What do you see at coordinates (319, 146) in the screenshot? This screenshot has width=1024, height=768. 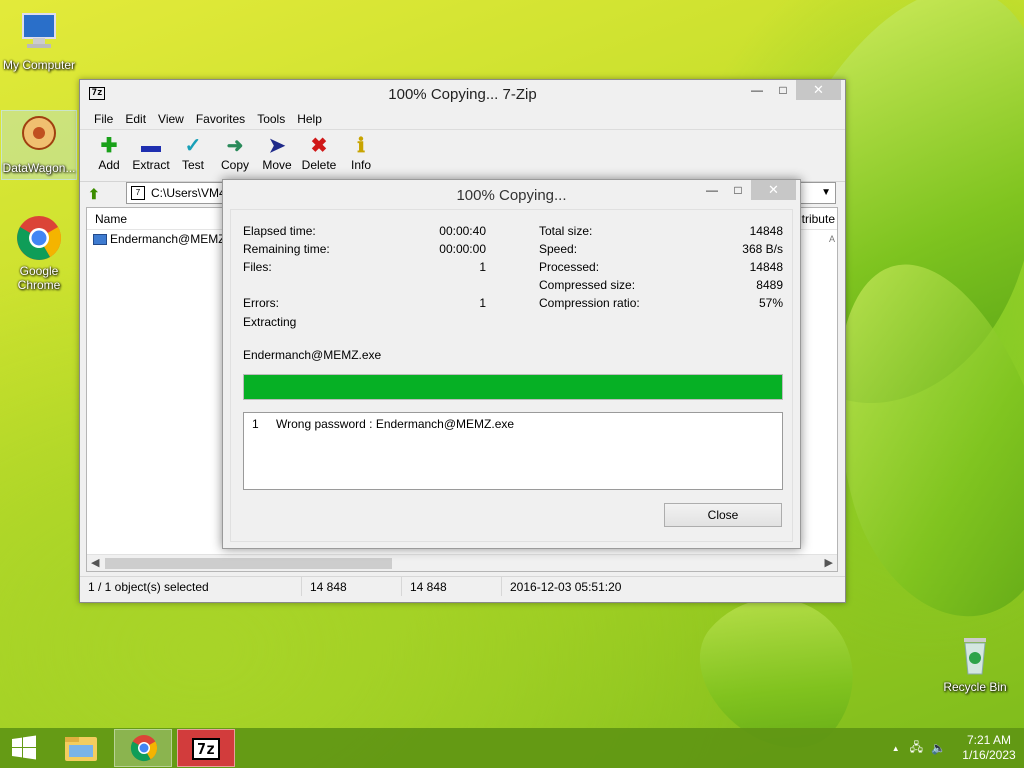 I see `x-icon: ✖` at bounding box center [319, 146].